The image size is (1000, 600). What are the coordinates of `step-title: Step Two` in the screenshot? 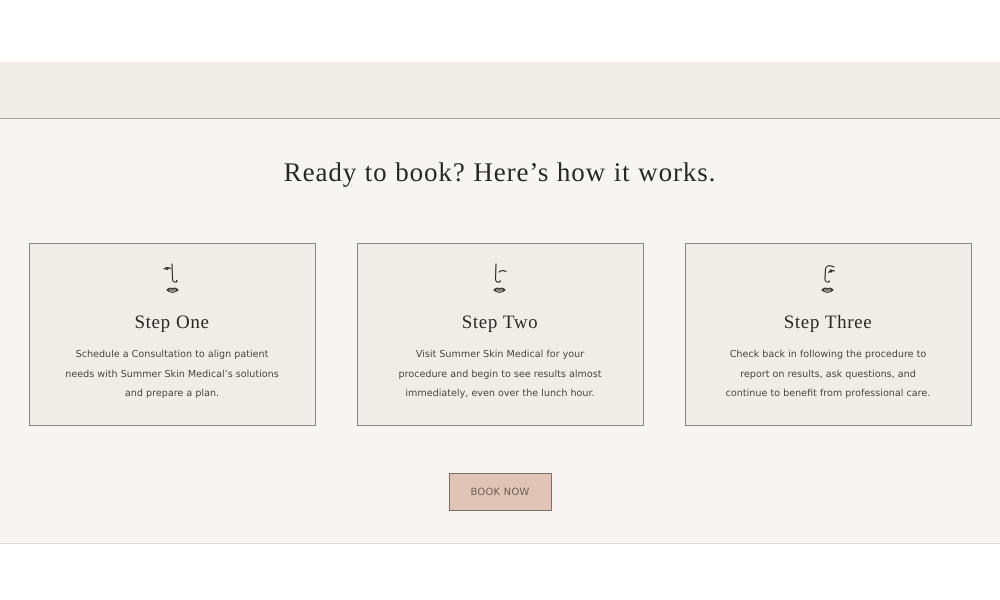 It's located at (500, 323).